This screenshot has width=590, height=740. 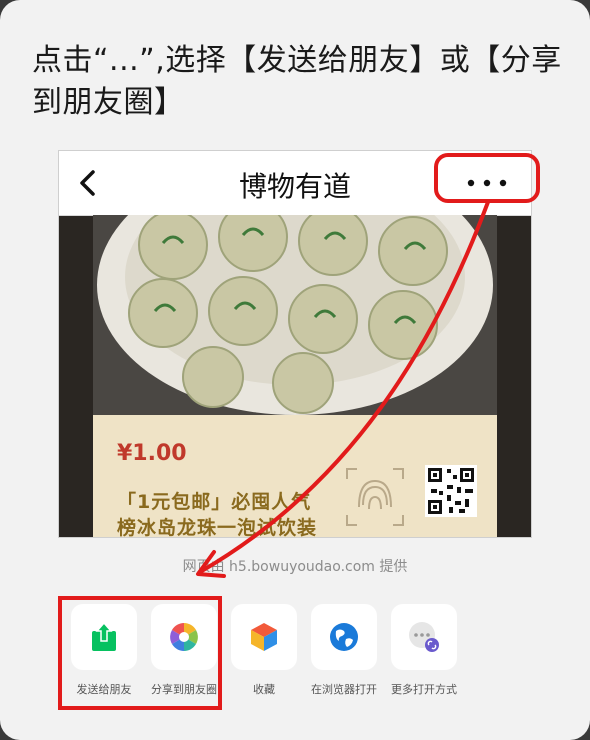 I want to click on price-label: ¥1.00, so click(x=152, y=453).